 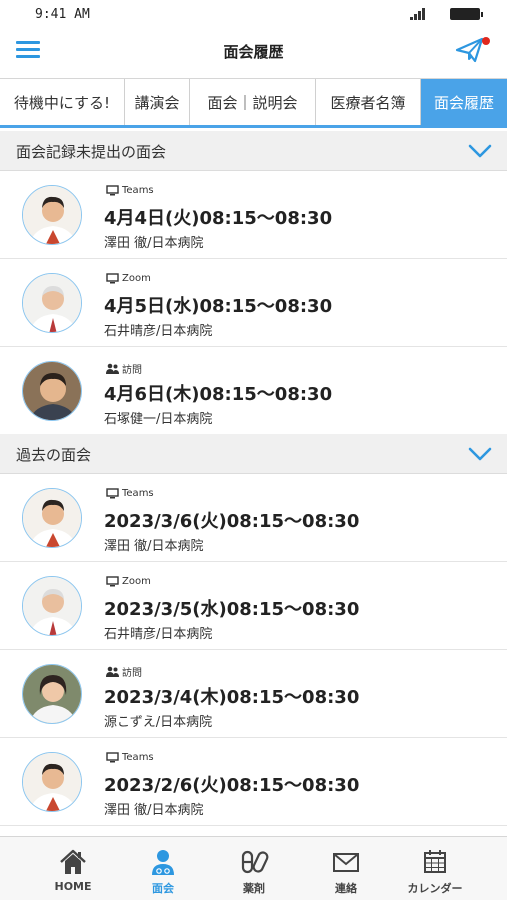 I want to click on tab-meeting-history: 面会履歴, so click(x=464, y=102).